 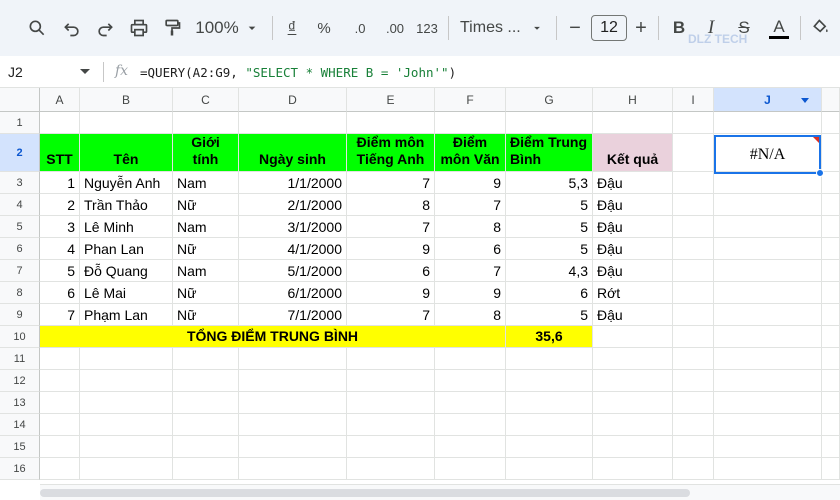 I want to click on table-cell: 1/1/2000, so click(x=293, y=183).